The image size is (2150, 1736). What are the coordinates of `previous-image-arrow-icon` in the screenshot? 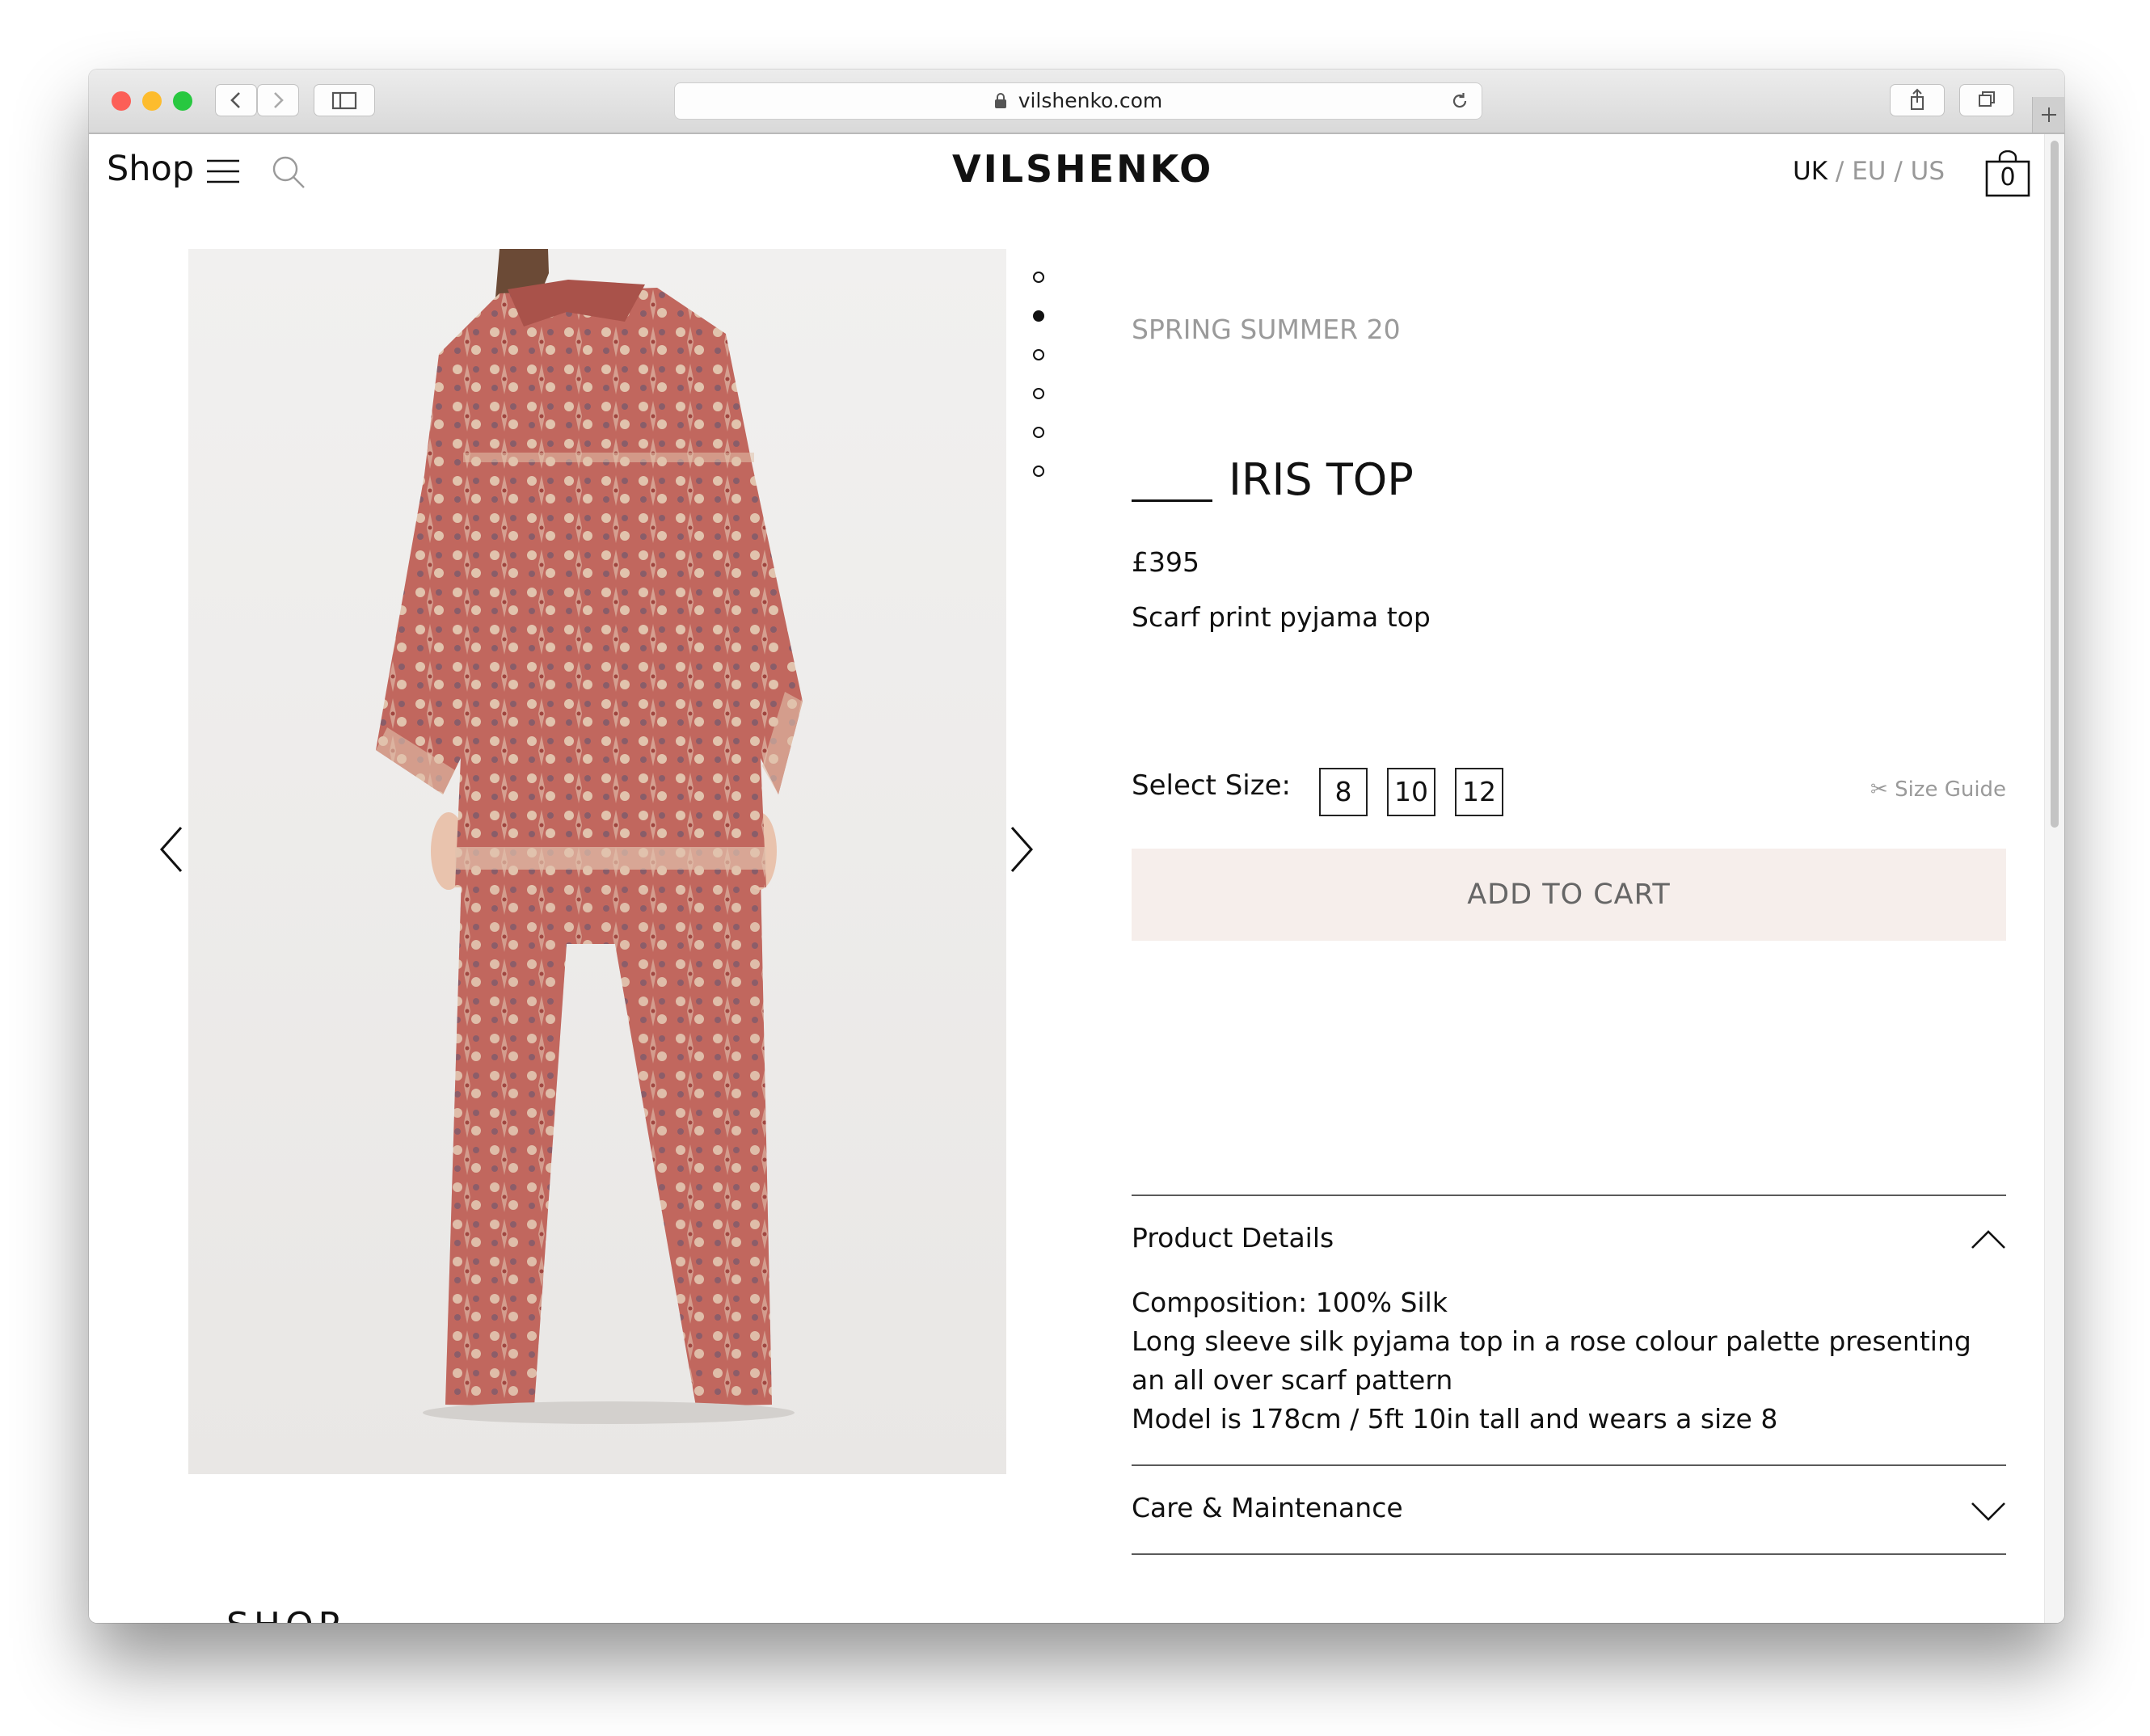 It's located at (171, 849).